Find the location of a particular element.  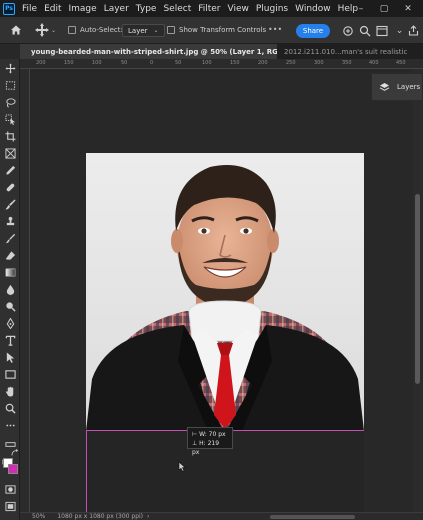

menu-plugins: Plugins is located at coordinates (272, 9).